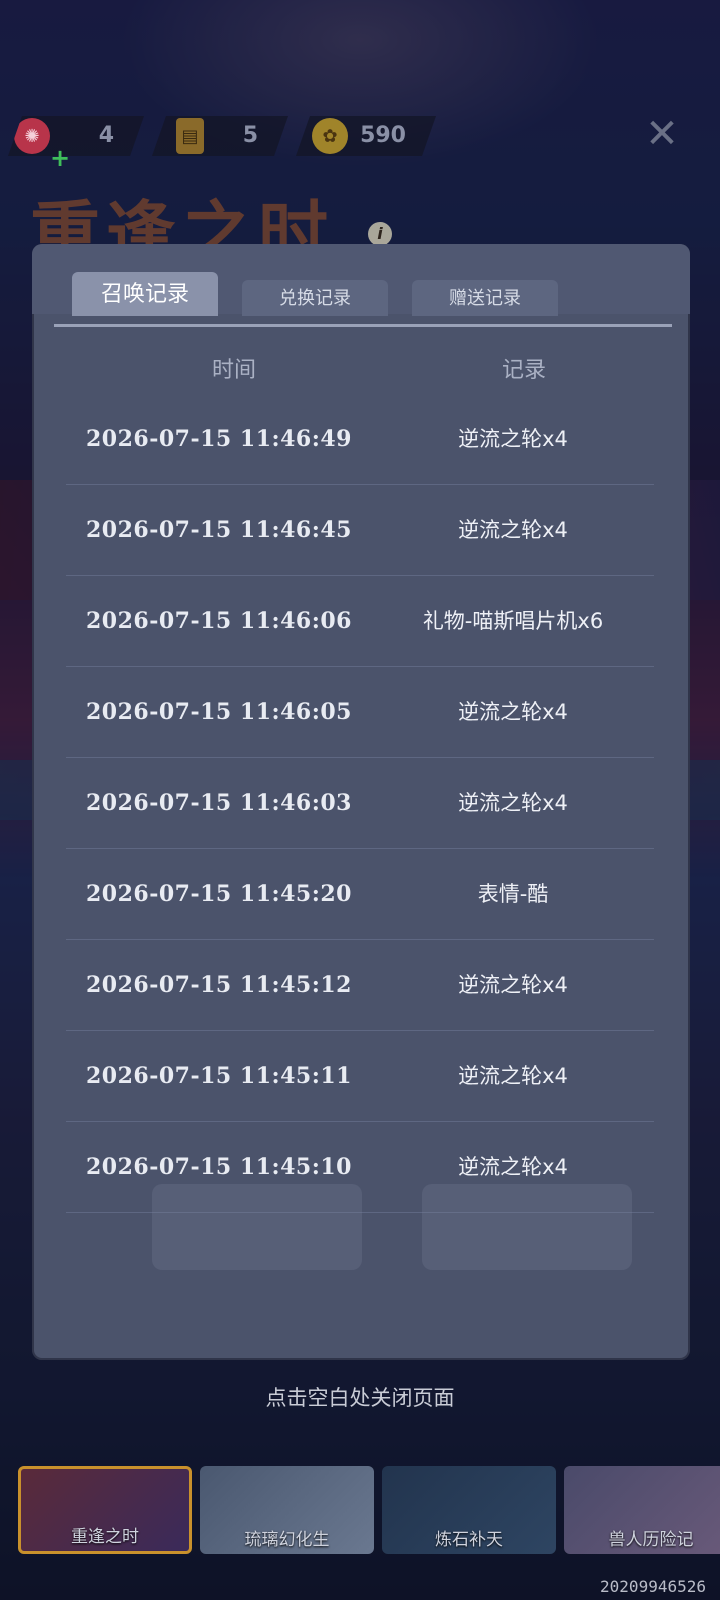 This screenshot has width=720, height=1600. Describe the element at coordinates (219, 803) in the screenshot. I see `record-time: 2026-07-15 11:46:03` at that location.